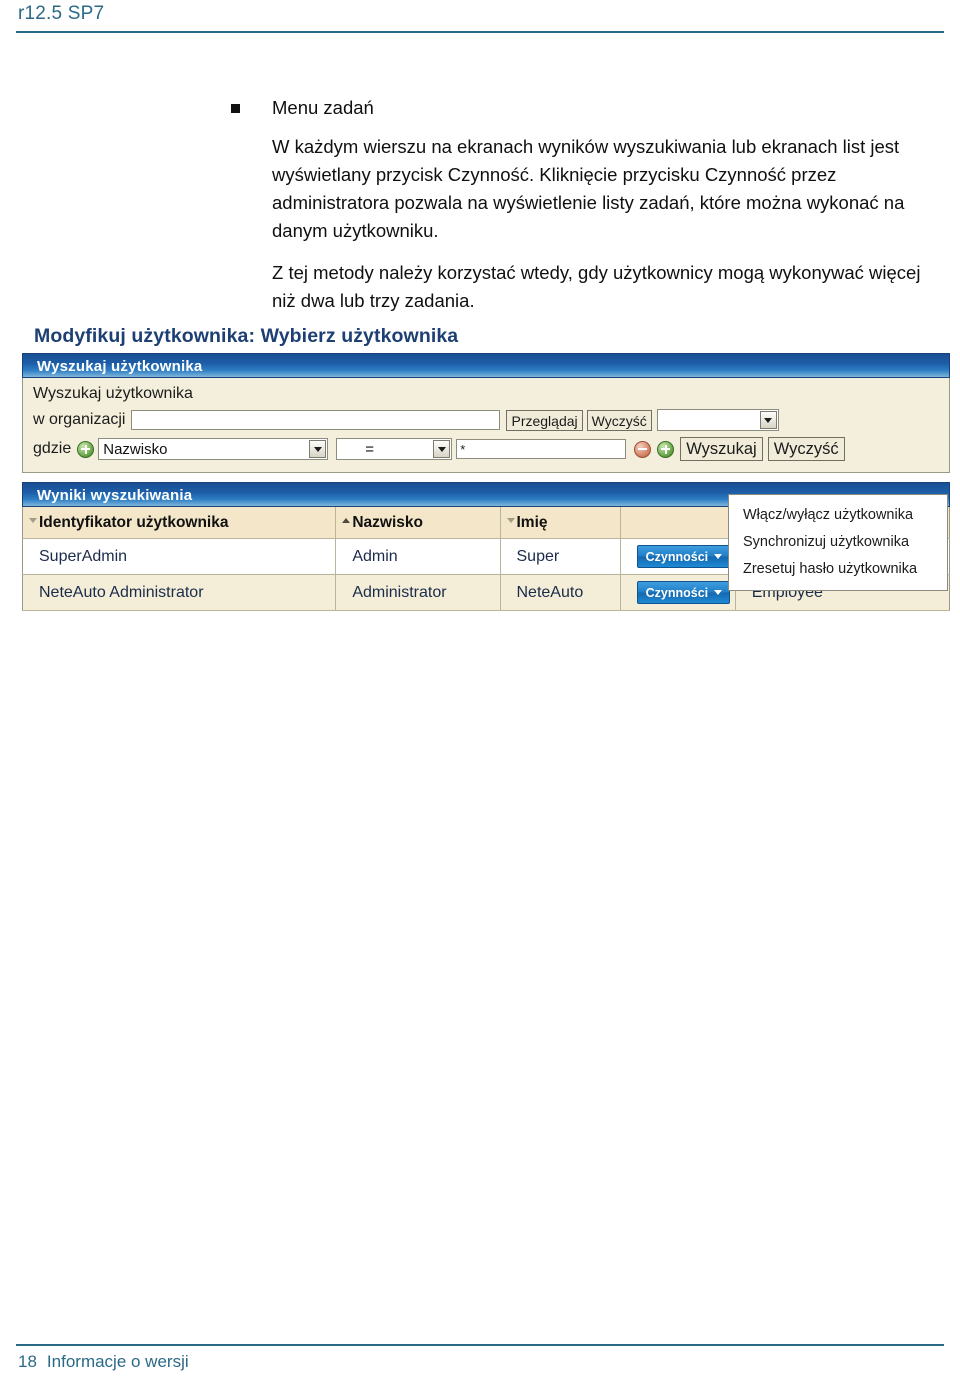 The width and height of the screenshot is (960, 1385). I want to click on search-subheader: Wyszukaj użytkownika, so click(113, 393).